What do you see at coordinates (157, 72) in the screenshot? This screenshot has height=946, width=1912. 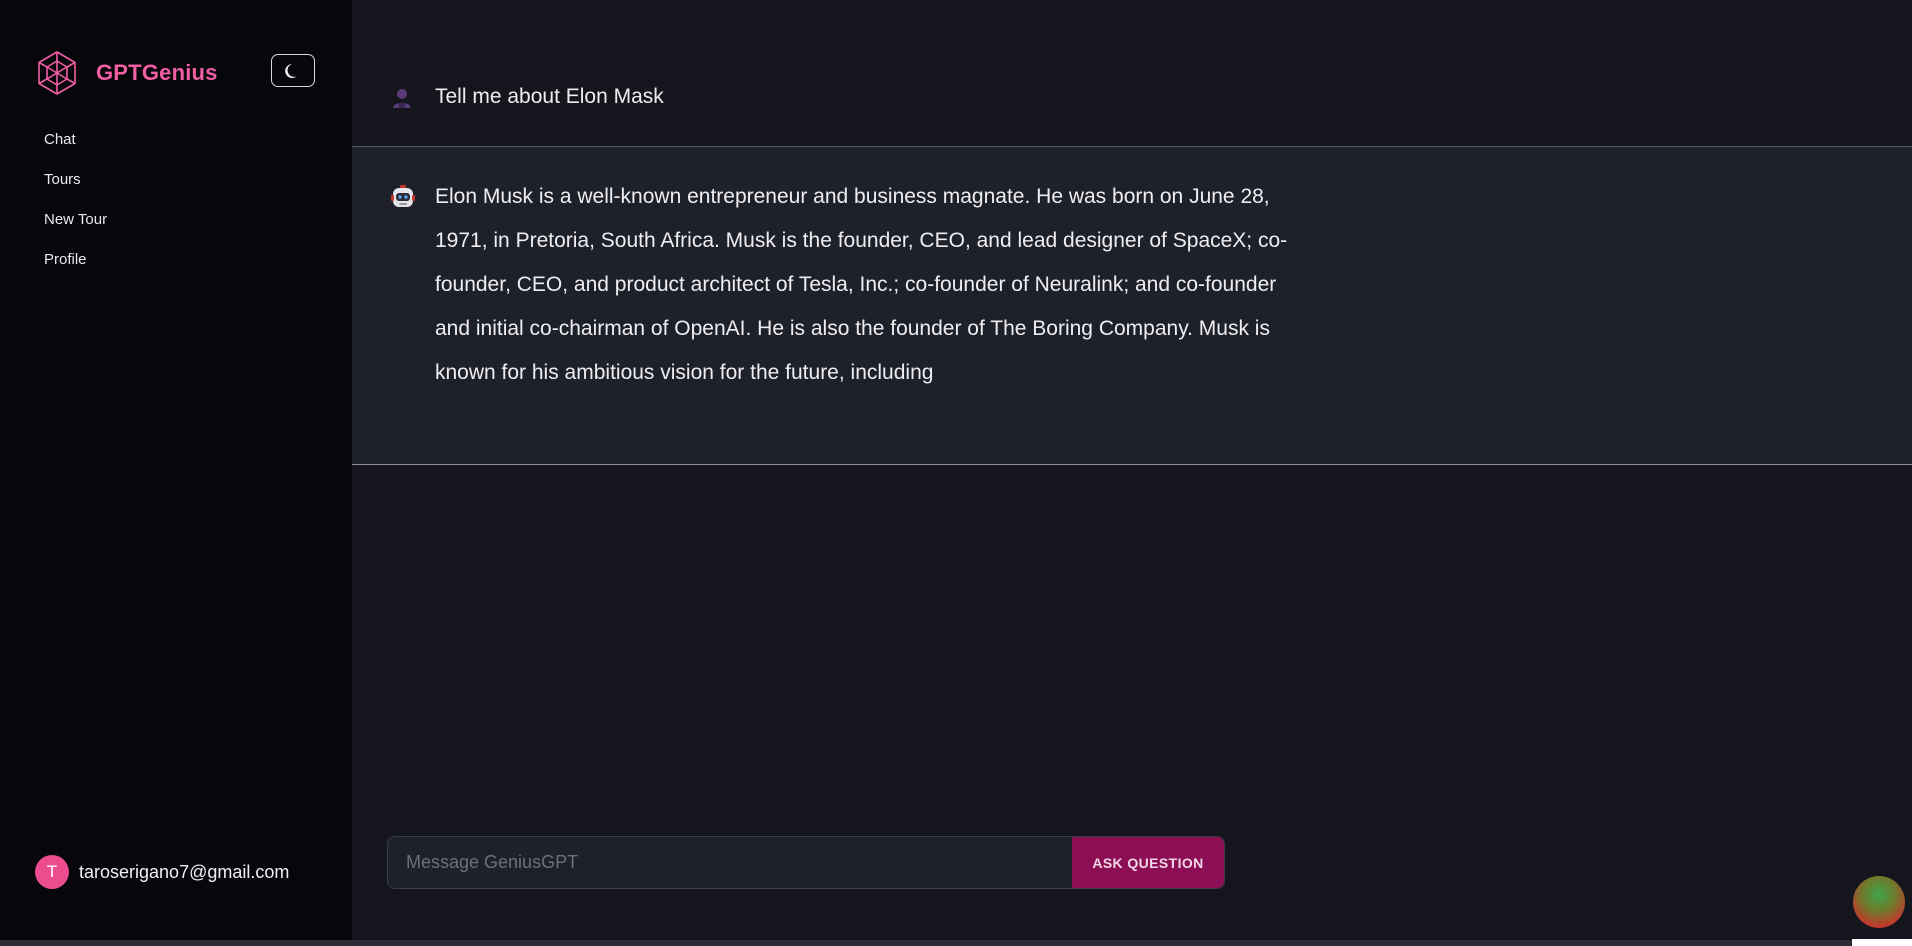 I see `brand-name: GPTGenius` at bounding box center [157, 72].